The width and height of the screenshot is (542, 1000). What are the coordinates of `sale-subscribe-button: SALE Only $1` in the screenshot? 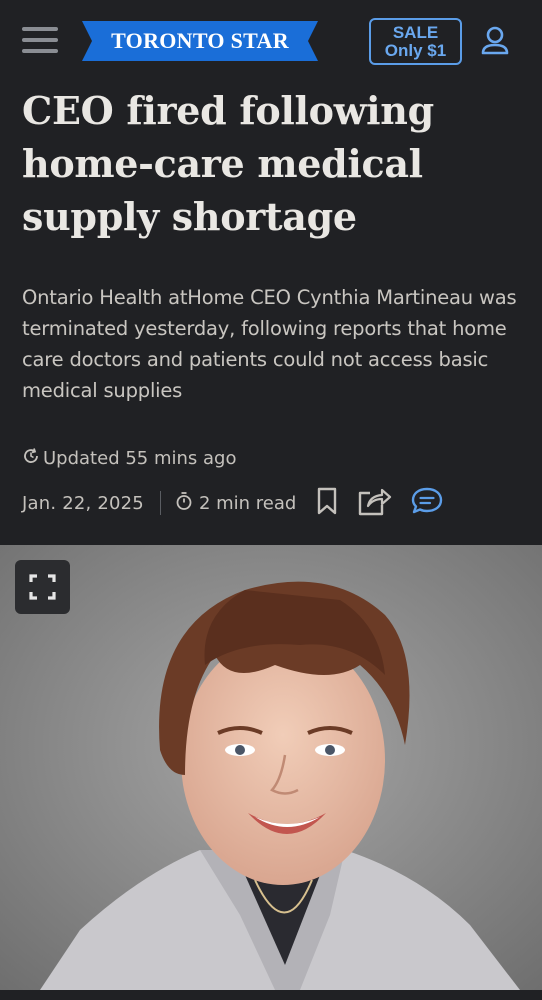 It's located at (415, 41).